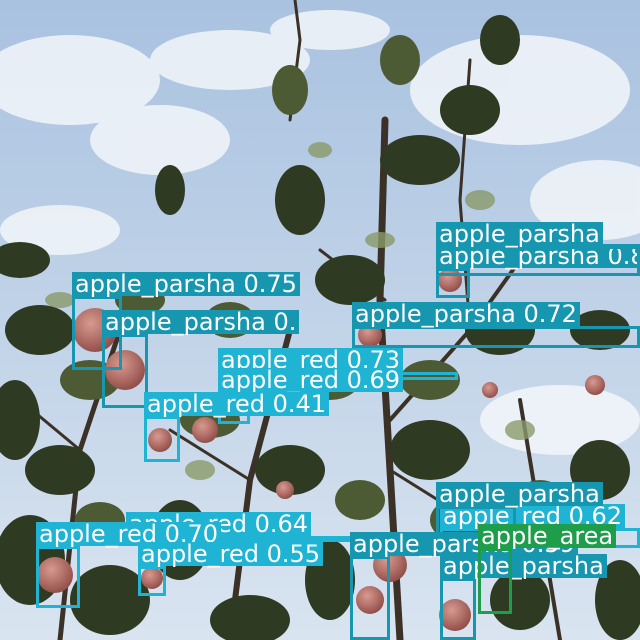  Describe the element at coordinates (466, 314) in the screenshot. I see `detection-label: apple_parsha 0.72` at that location.